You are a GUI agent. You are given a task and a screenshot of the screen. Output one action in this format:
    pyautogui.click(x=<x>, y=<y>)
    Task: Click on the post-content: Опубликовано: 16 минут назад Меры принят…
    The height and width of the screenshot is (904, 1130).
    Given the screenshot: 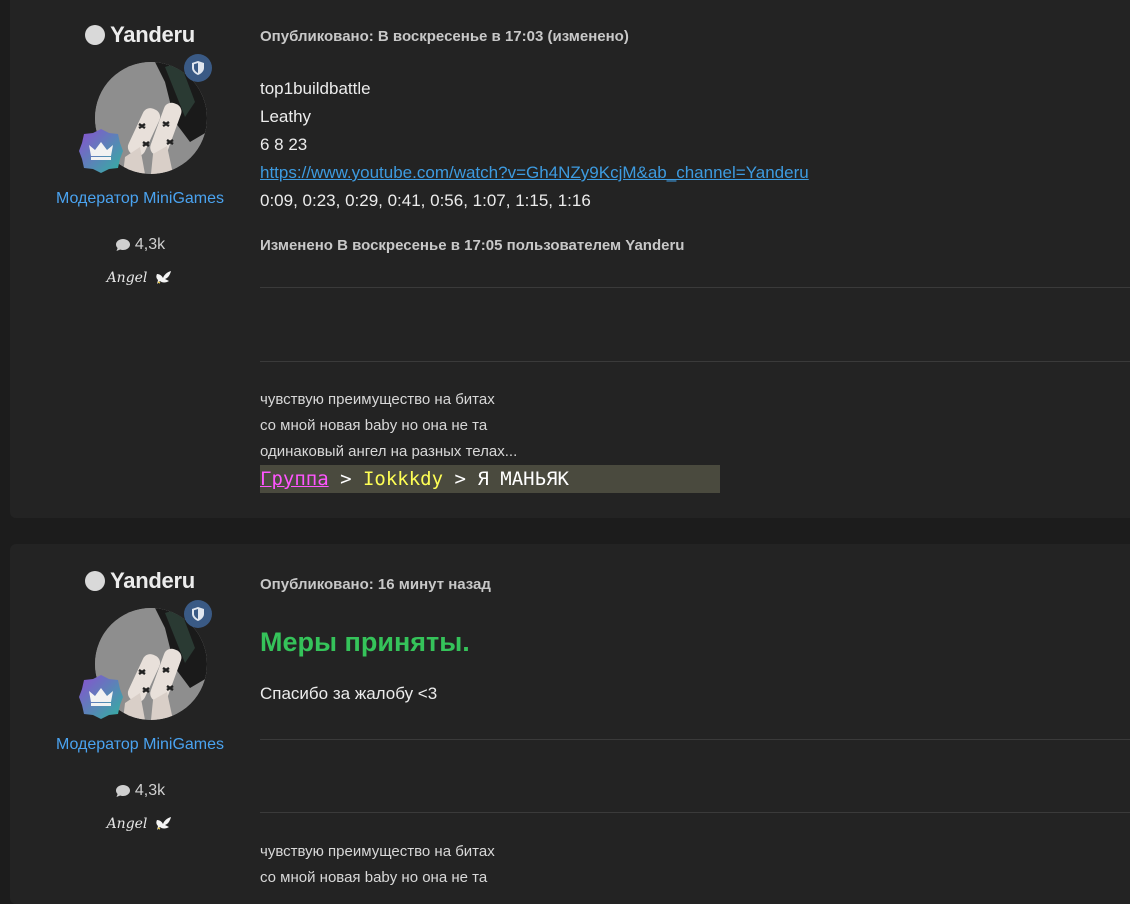 What is the action you would take?
    pyautogui.click(x=695, y=642)
    